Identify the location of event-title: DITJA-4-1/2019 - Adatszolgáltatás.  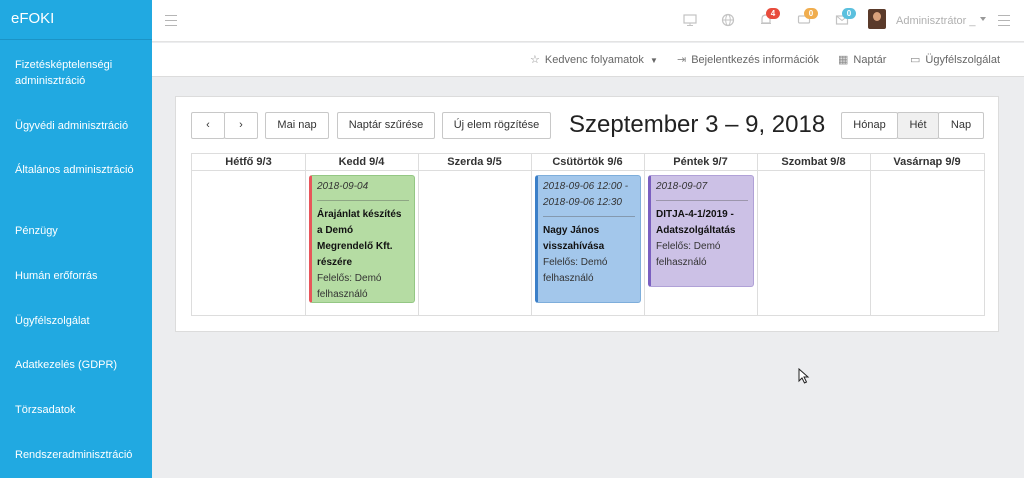
(696, 222).